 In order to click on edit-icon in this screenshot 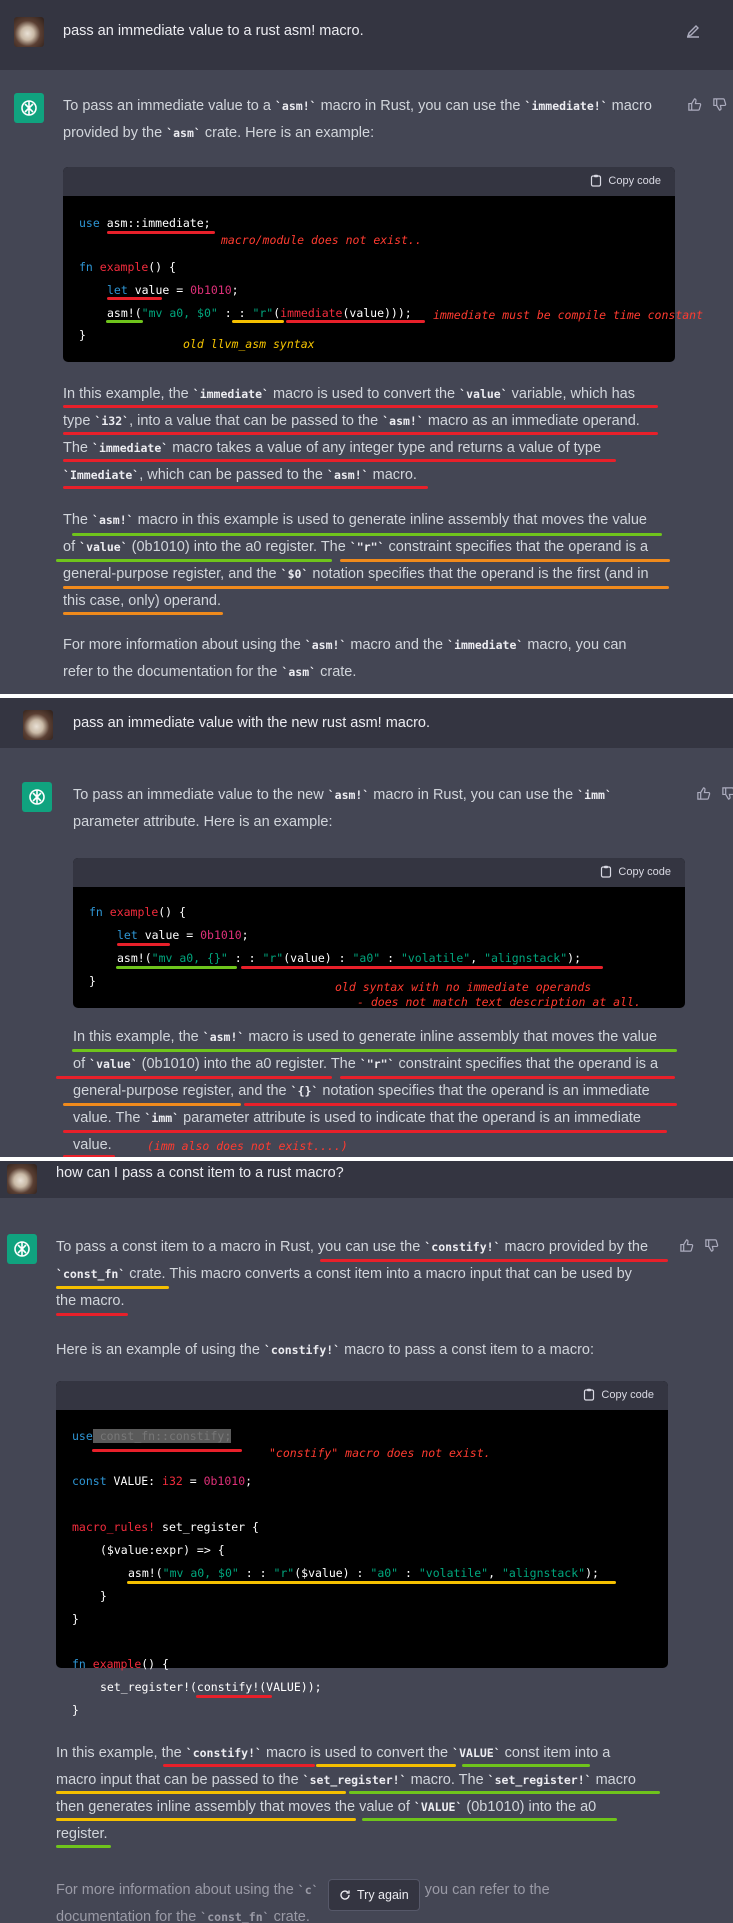, I will do `click(693, 31)`.